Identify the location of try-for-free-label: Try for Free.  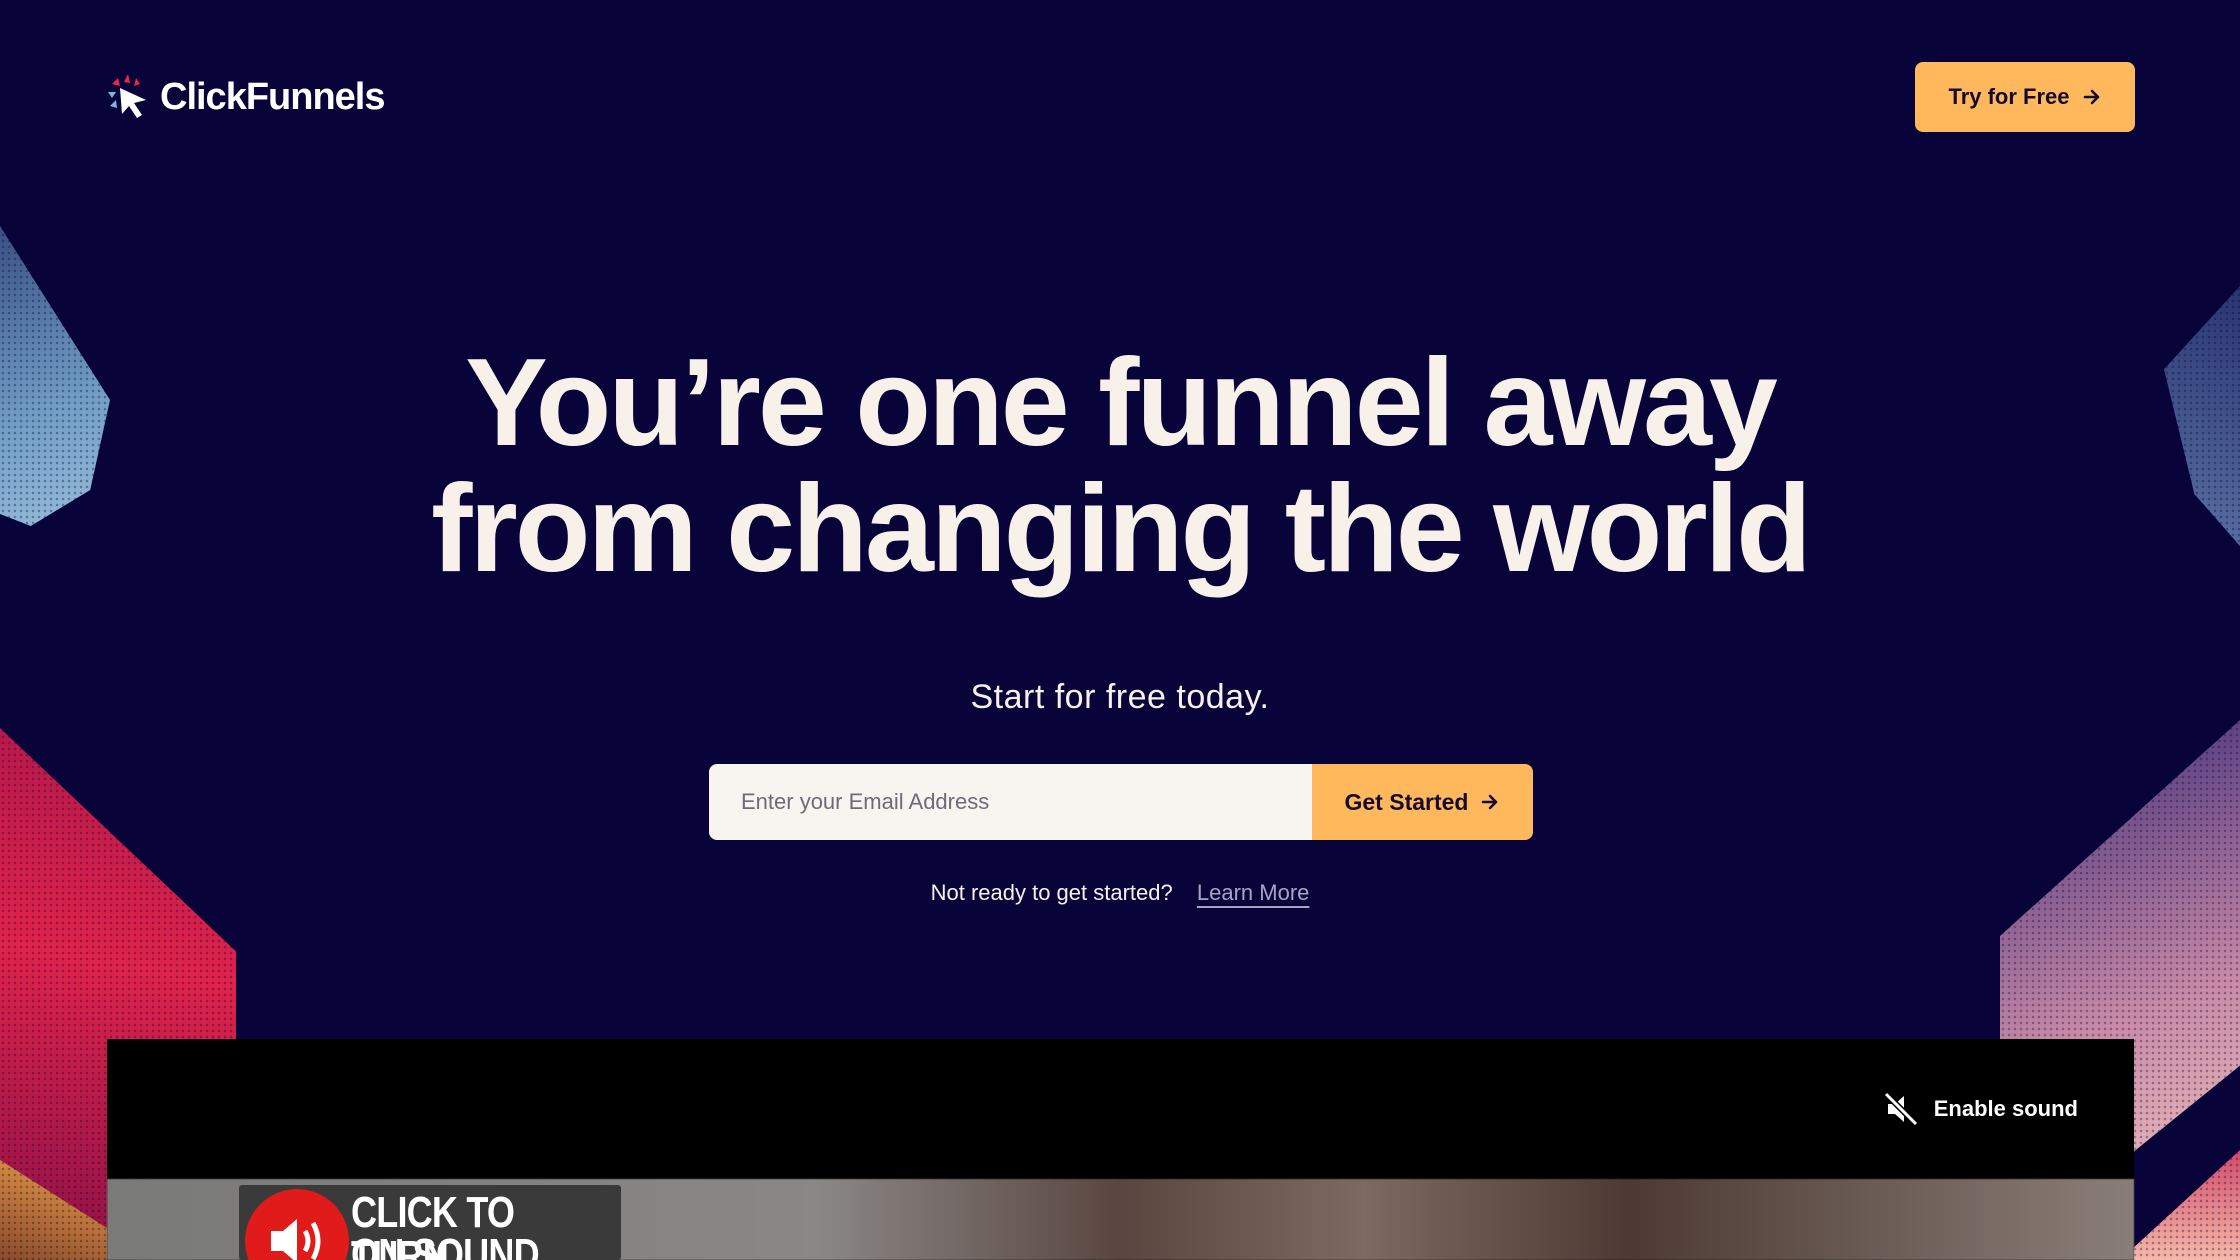
(2009, 96).